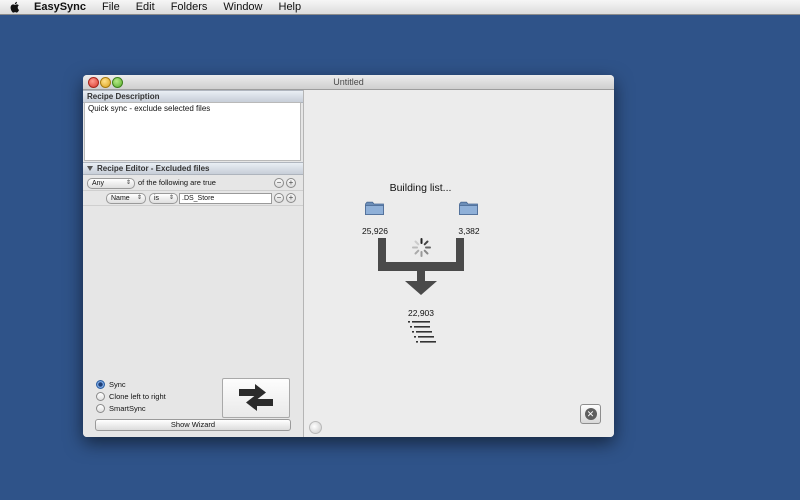  I want to click on mode-option-sync: Sync, so click(111, 384).